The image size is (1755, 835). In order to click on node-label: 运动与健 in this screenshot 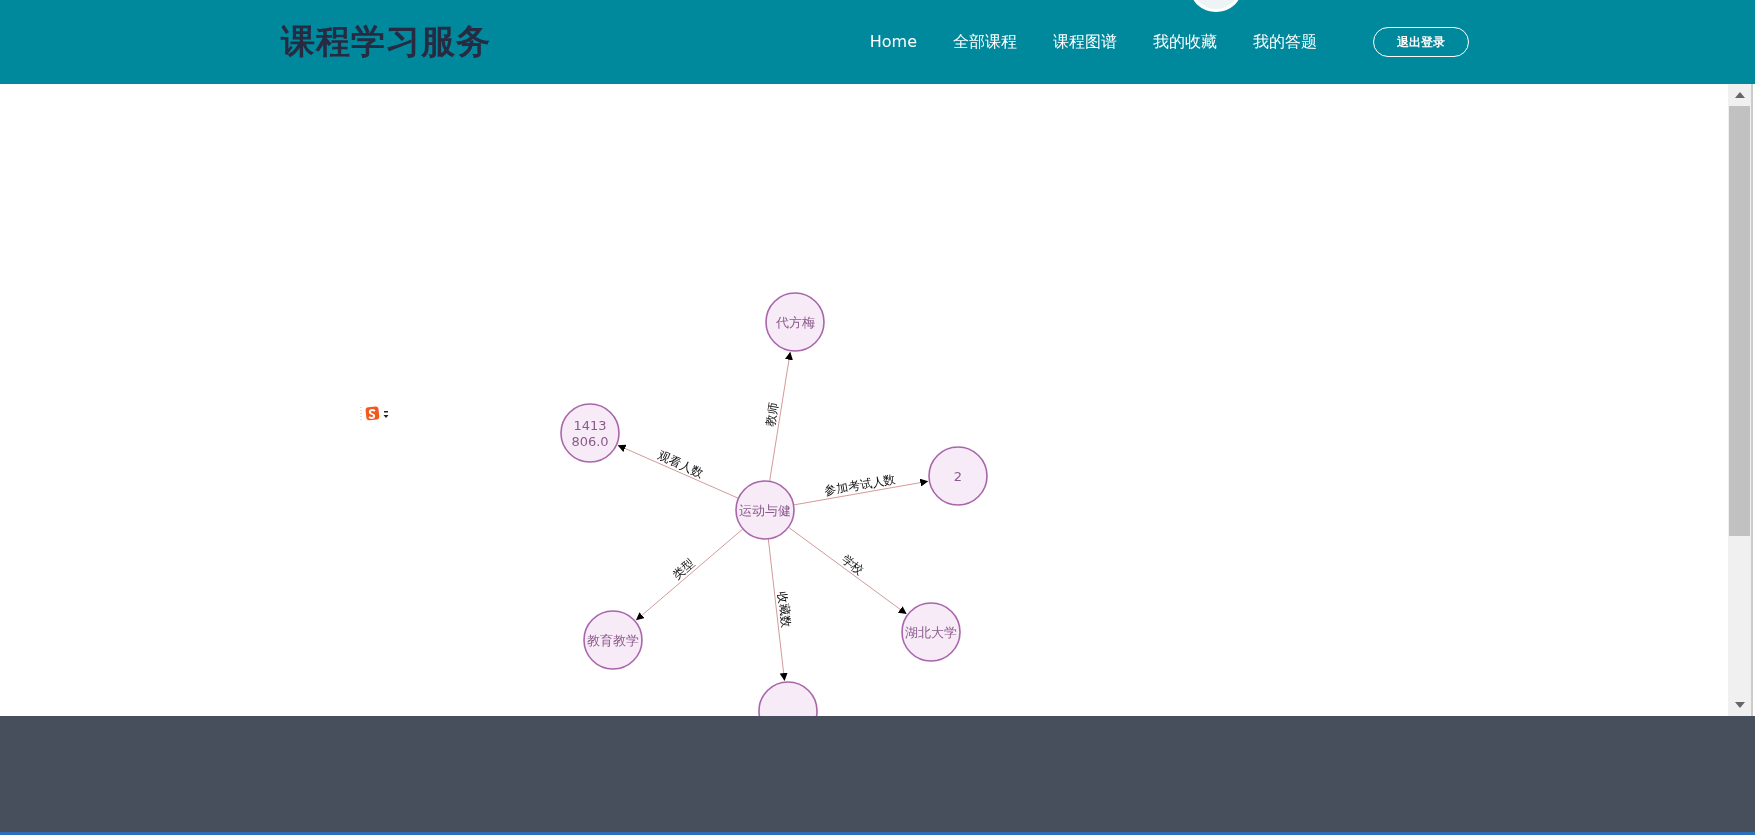, I will do `click(765, 510)`.